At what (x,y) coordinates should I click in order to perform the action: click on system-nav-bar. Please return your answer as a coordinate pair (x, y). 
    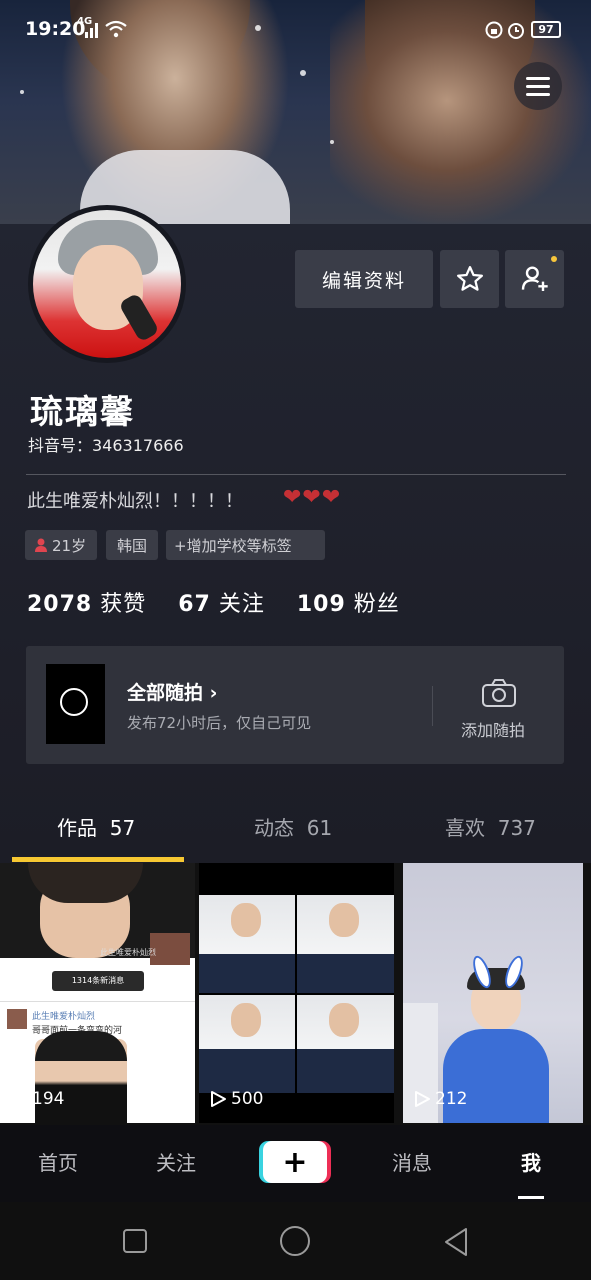
    Looking at the image, I should click on (295, 1241).